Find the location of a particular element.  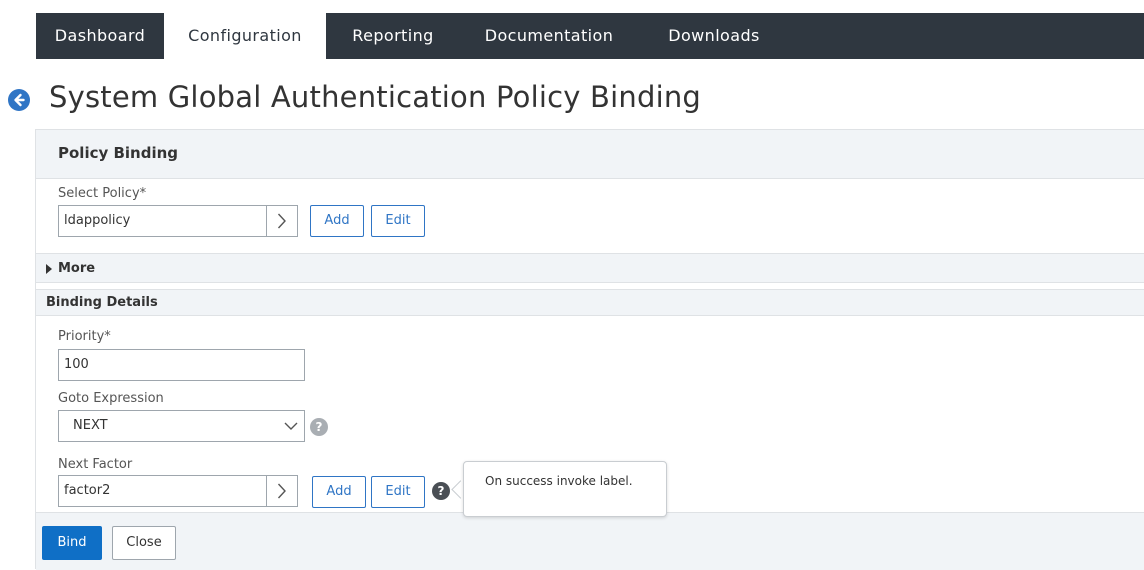

goto-help-icon: ? is located at coordinates (319, 427).